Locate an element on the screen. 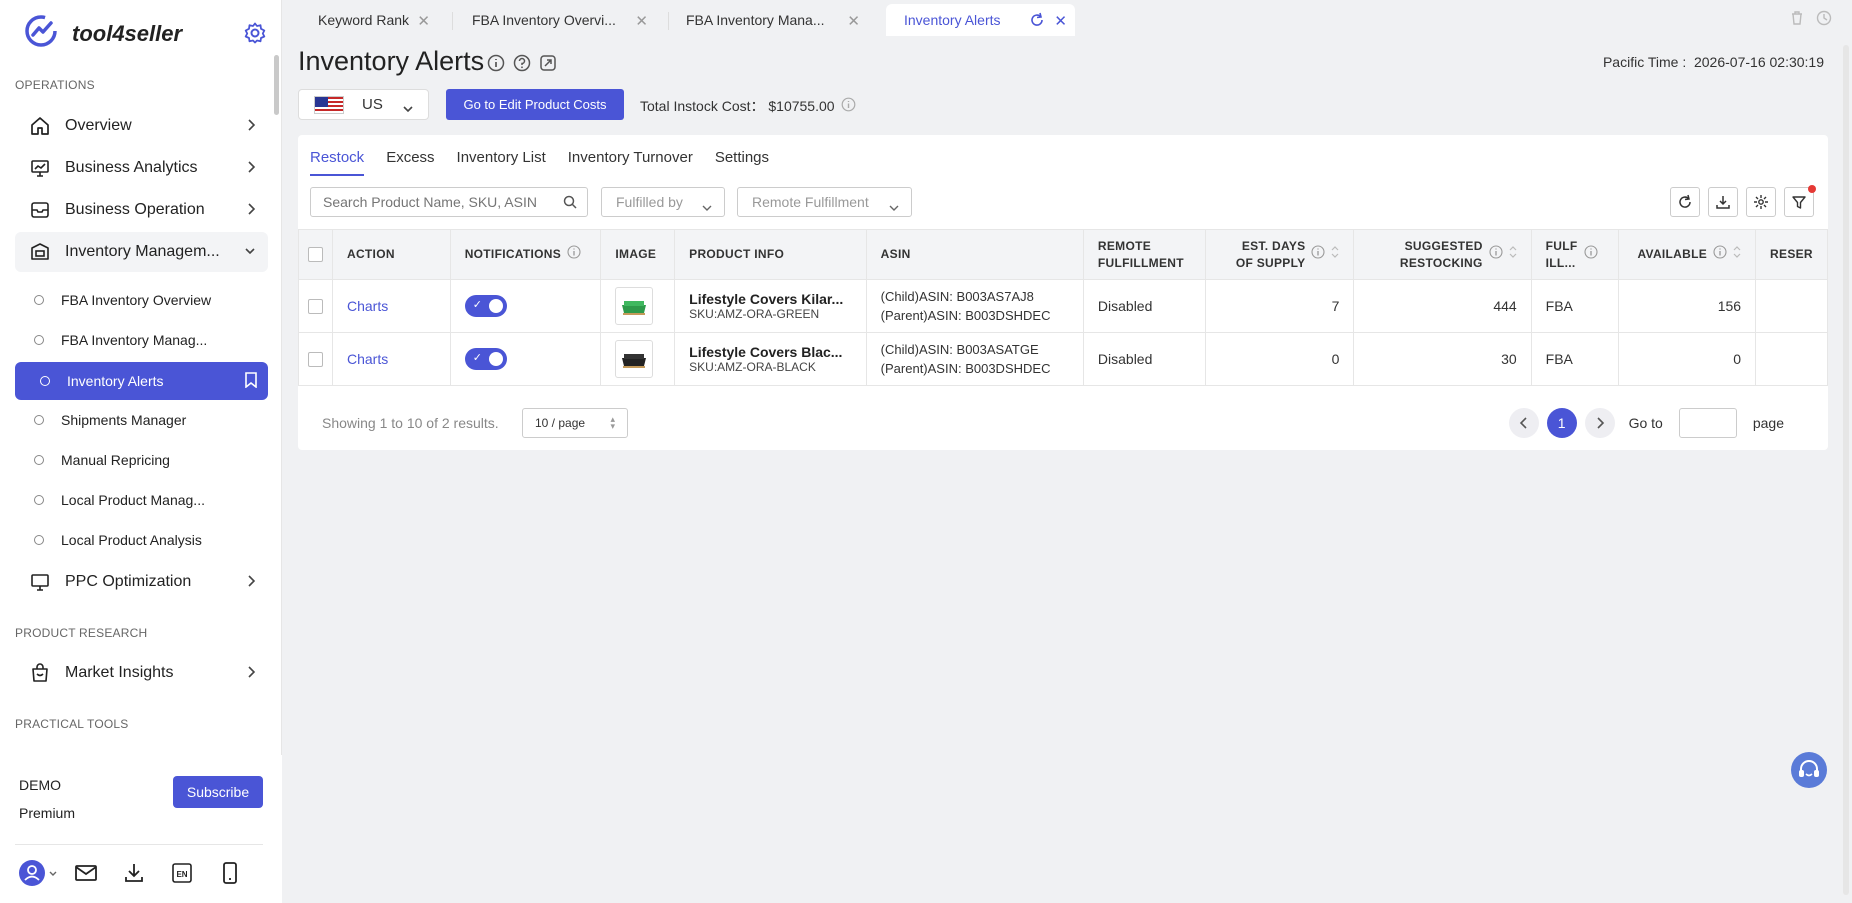  subtab-inventory-turnover: Inventory Turnover is located at coordinates (630, 162).